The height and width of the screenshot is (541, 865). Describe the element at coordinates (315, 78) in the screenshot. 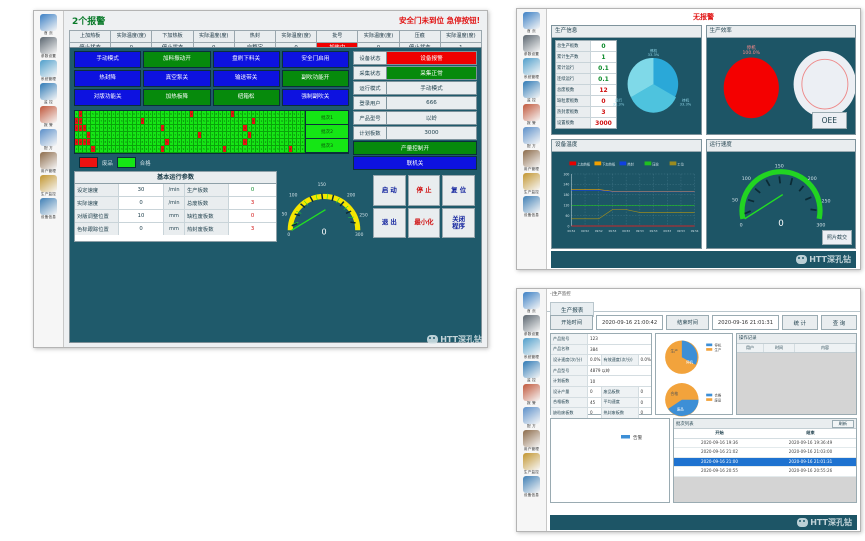

I see `machine-button-7: 副吹功能开` at that location.